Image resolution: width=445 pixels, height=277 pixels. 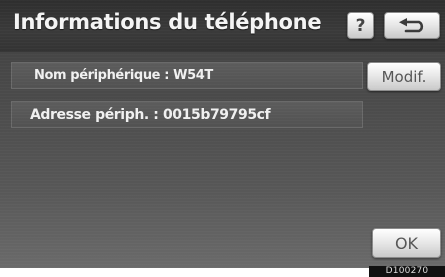 What do you see at coordinates (167, 22) in the screenshot?
I see `page-title: Informations du téléphone` at bounding box center [167, 22].